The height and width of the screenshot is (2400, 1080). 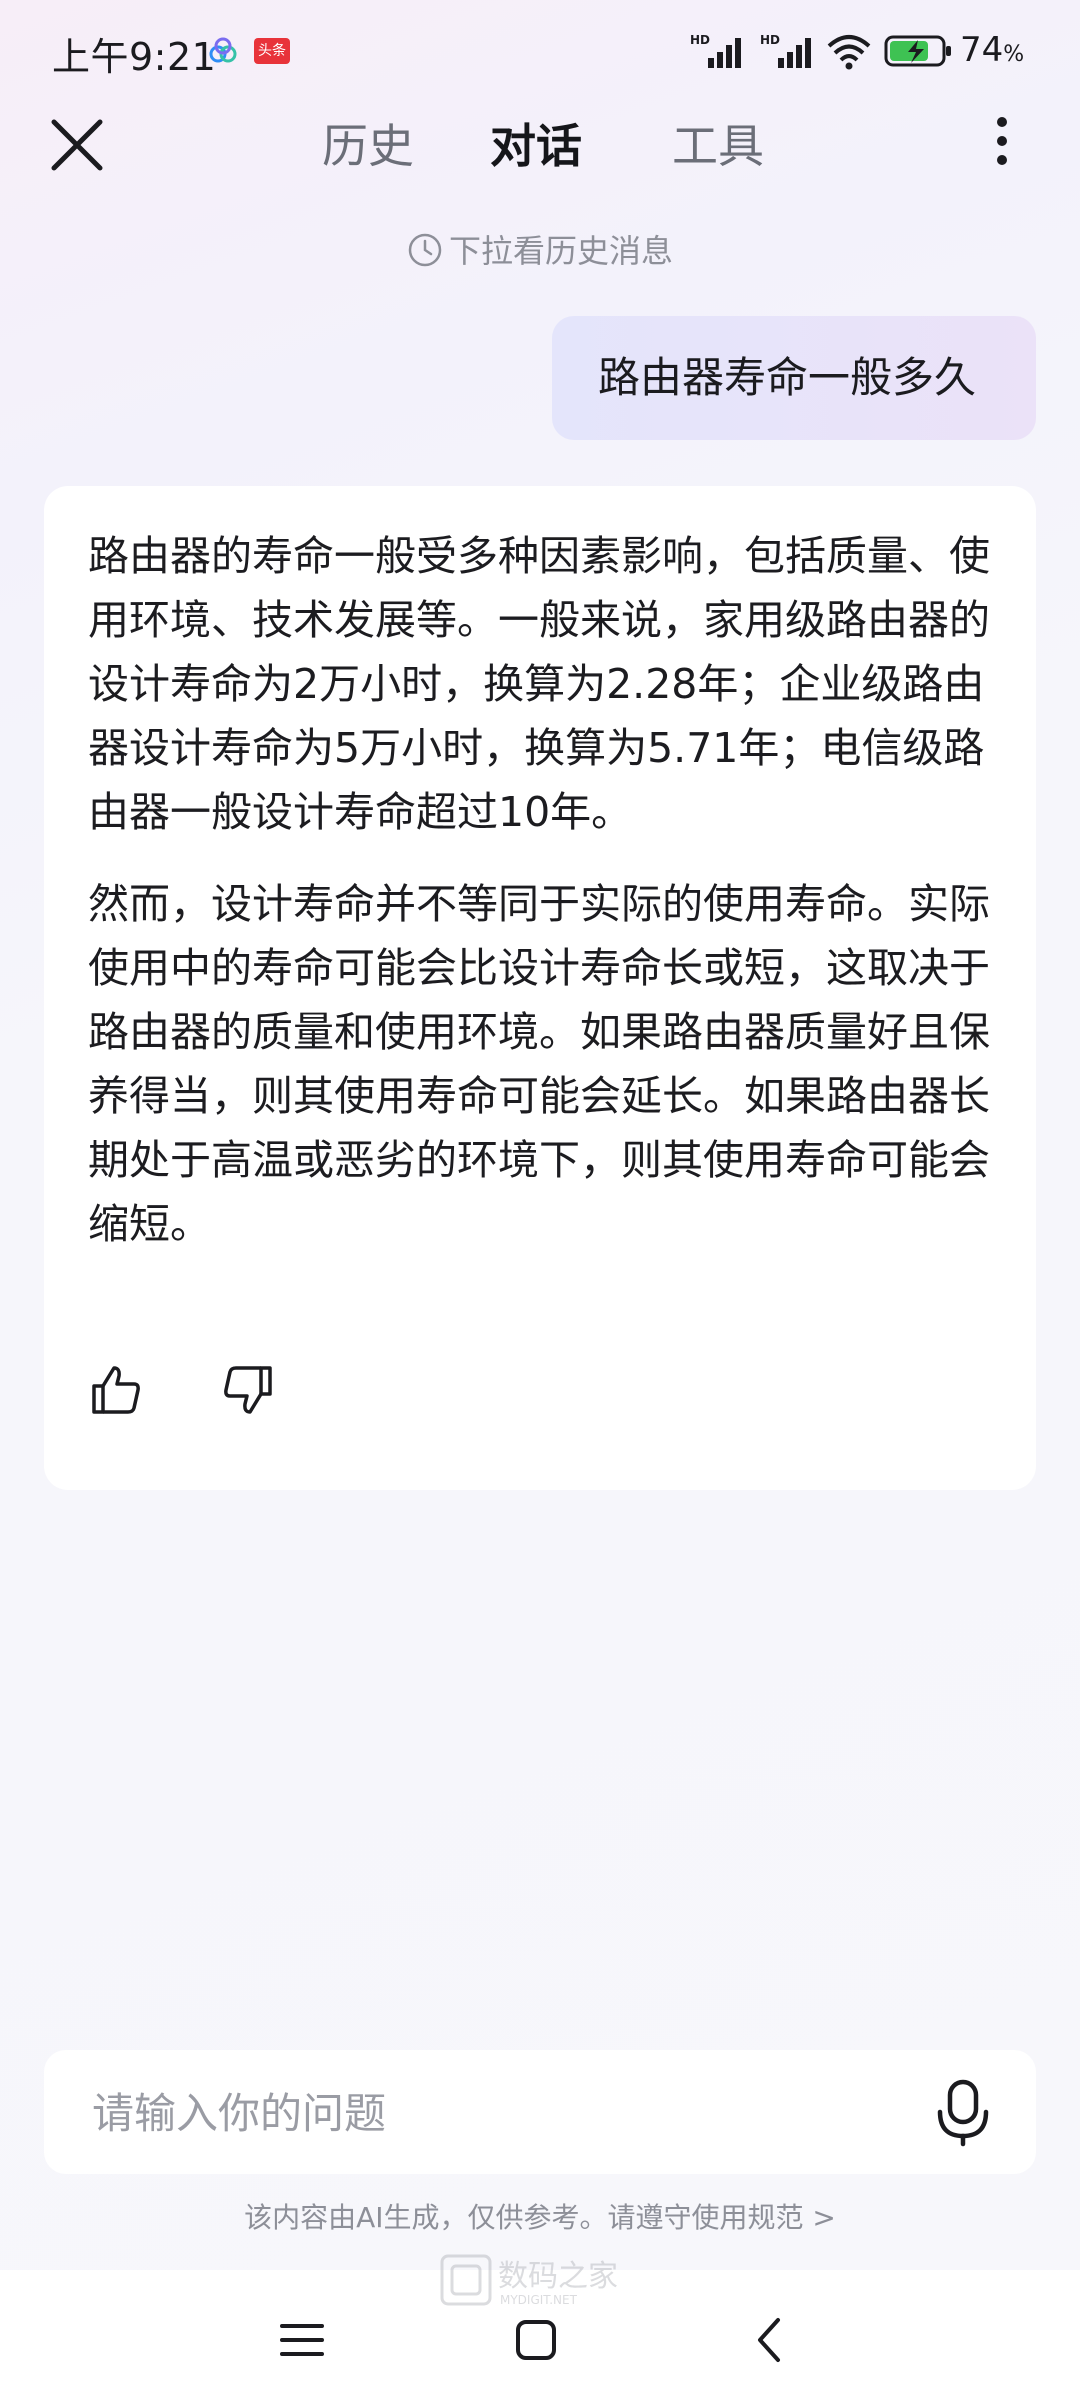 What do you see at coordinates (558, 2276) in the screenshot?
I see `svg-text: 数码之家` at bounding box center [558, 2276].